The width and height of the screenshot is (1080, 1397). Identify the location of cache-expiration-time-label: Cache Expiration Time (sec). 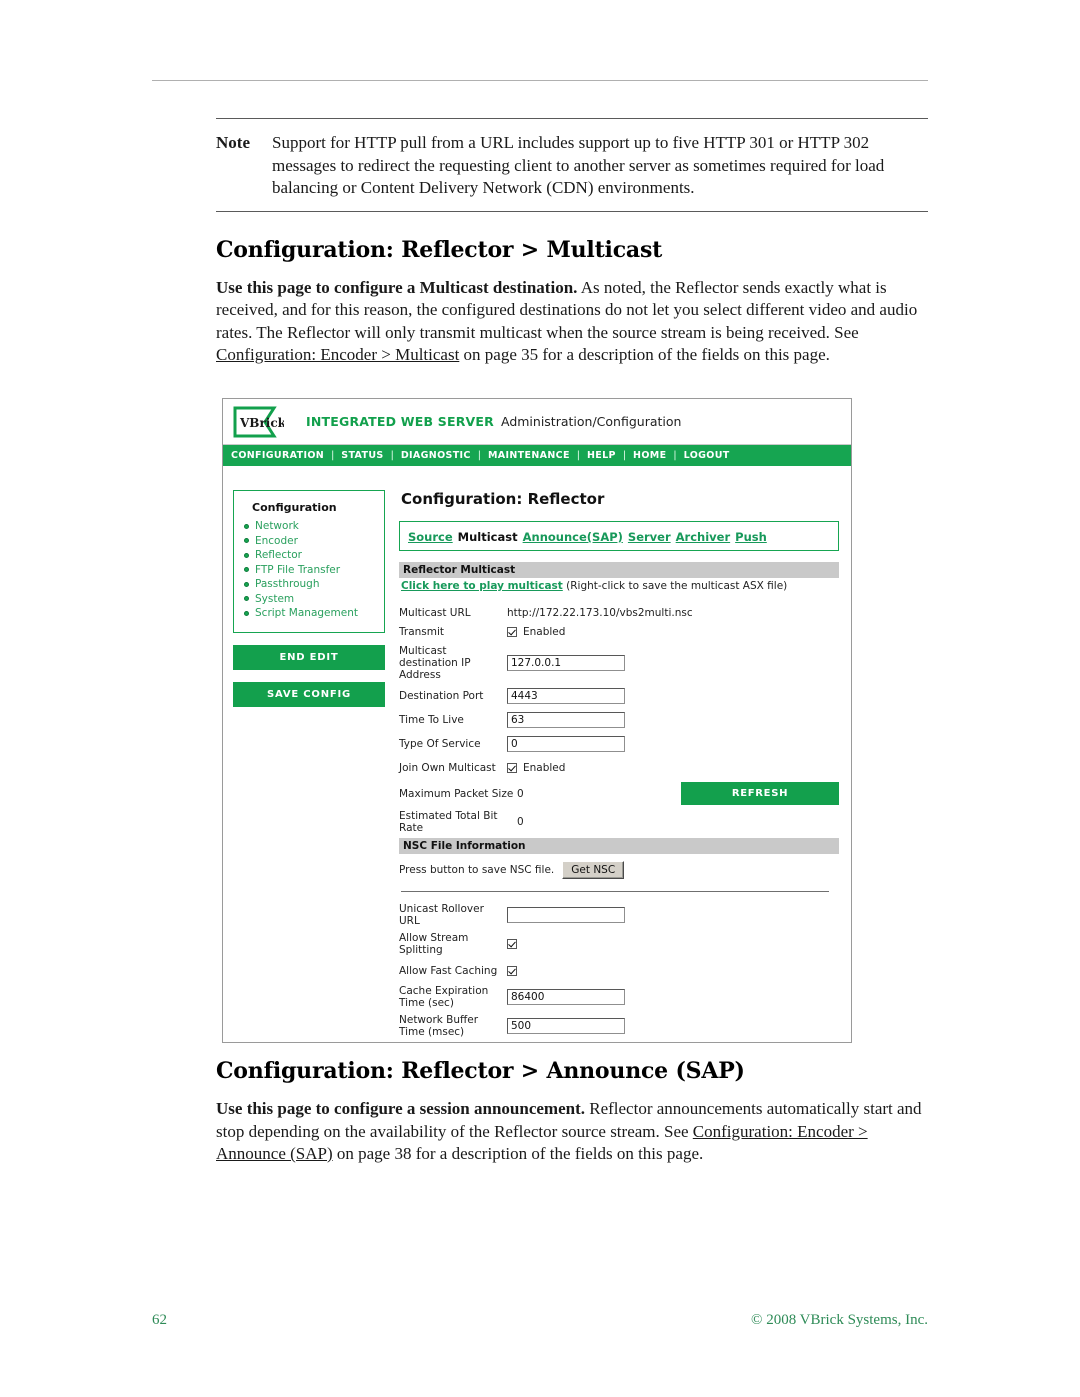
(444, 997).